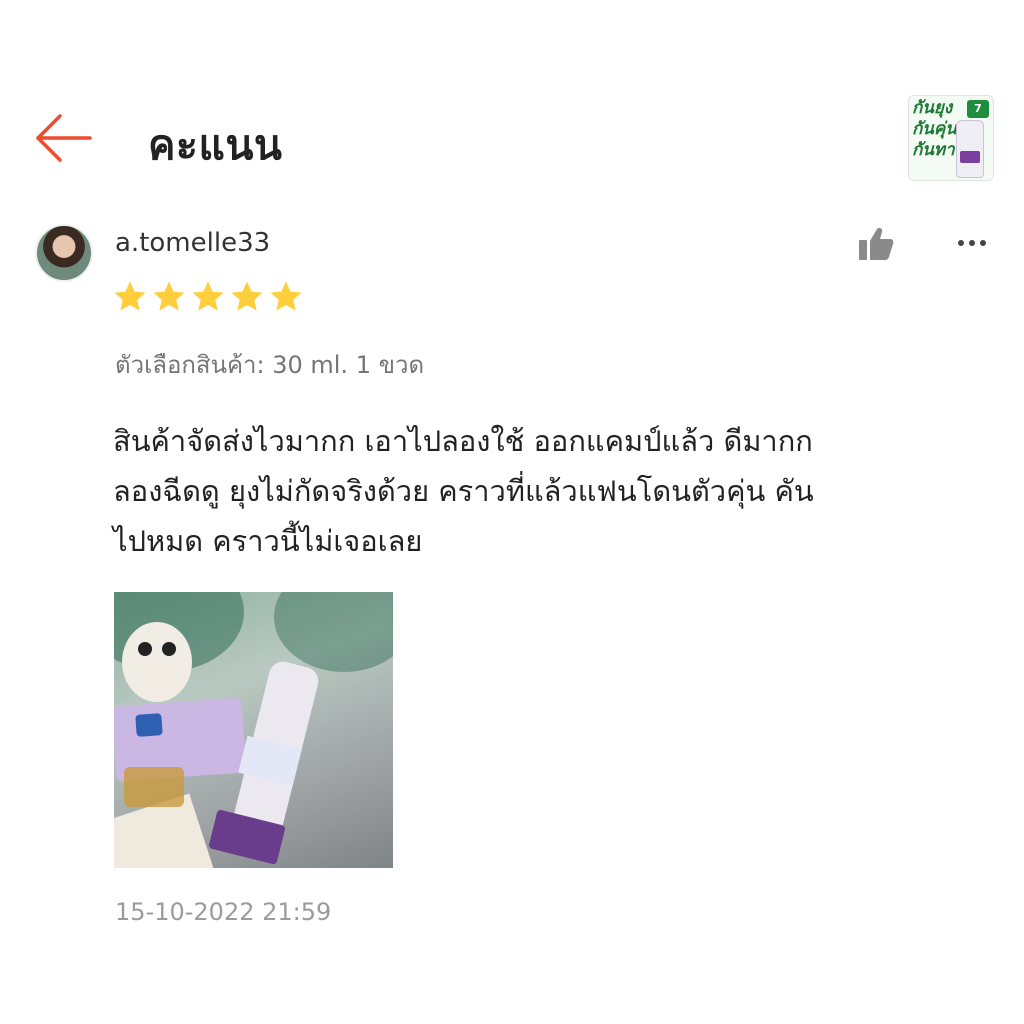 This screenshot has width=1024, height=1024. Describe the element at coordinates (64, 253) in the screenshot. I see `avatar` at that location.